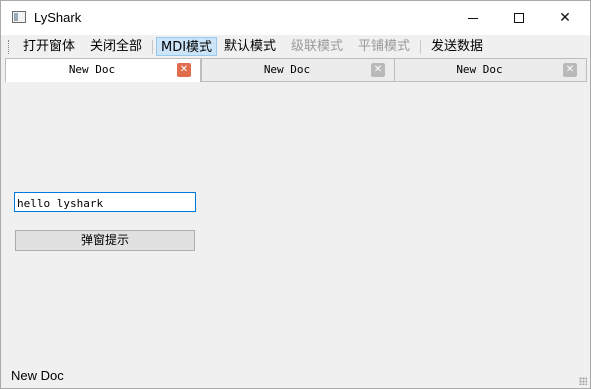  I want to click on close-all-button: 关闭全部, so click(116, 46).